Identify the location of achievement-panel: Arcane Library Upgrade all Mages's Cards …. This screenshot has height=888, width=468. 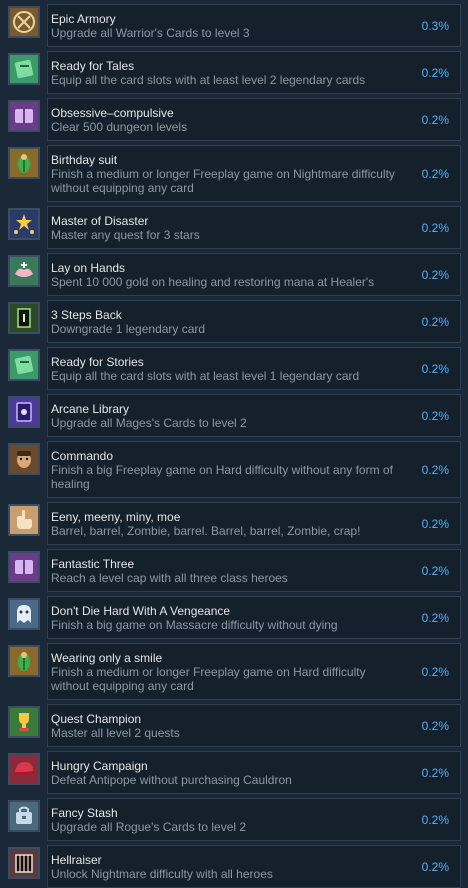
(254, 415).